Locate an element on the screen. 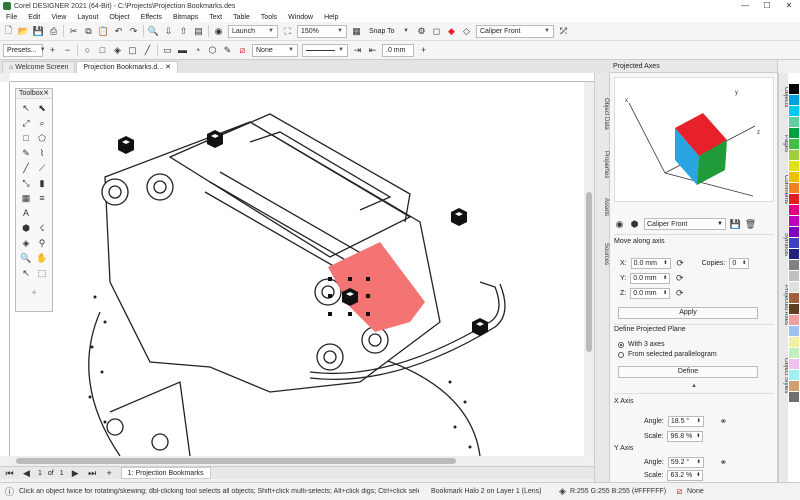  z-move-apply-icon: ⟳ is located at coordinates (679, 293).